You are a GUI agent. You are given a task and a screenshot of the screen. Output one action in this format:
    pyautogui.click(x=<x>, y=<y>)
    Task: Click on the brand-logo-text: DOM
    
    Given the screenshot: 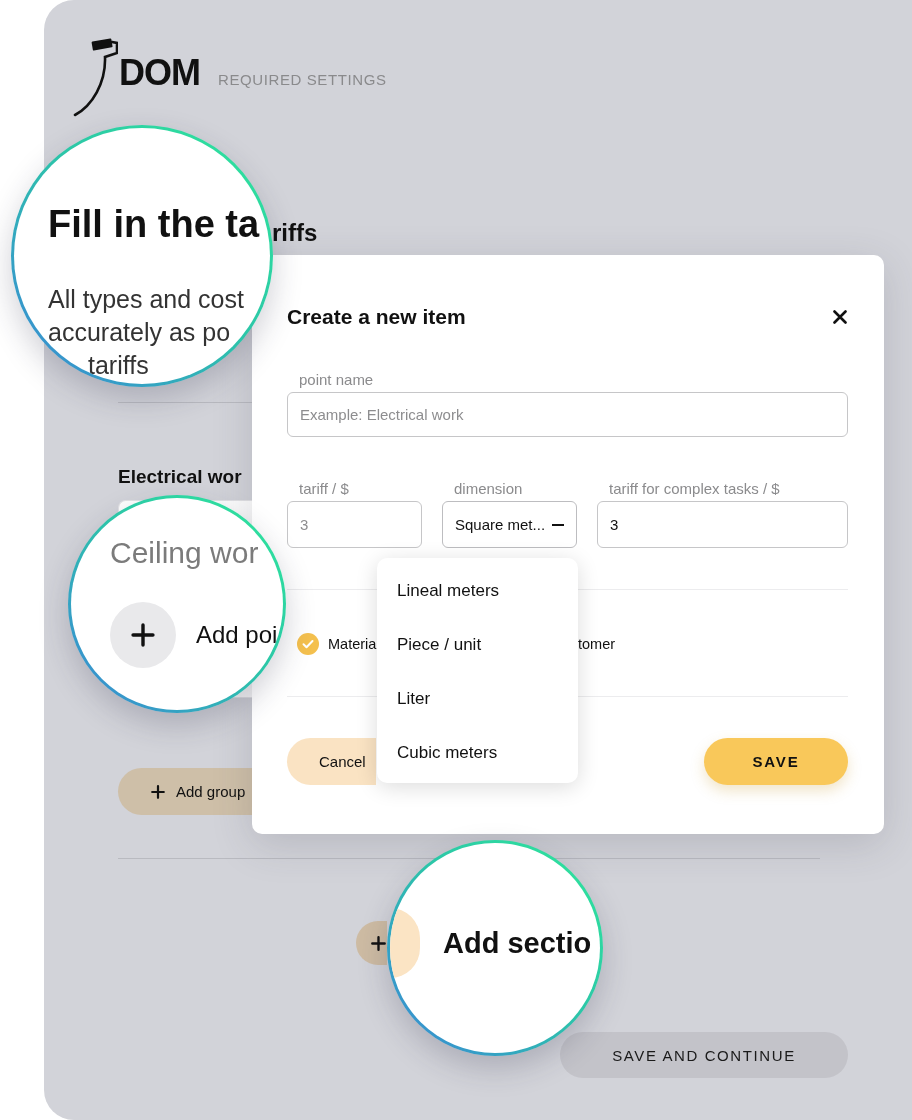 What is the action you would take?
    pyautogui.click(x=159, y=73)
    